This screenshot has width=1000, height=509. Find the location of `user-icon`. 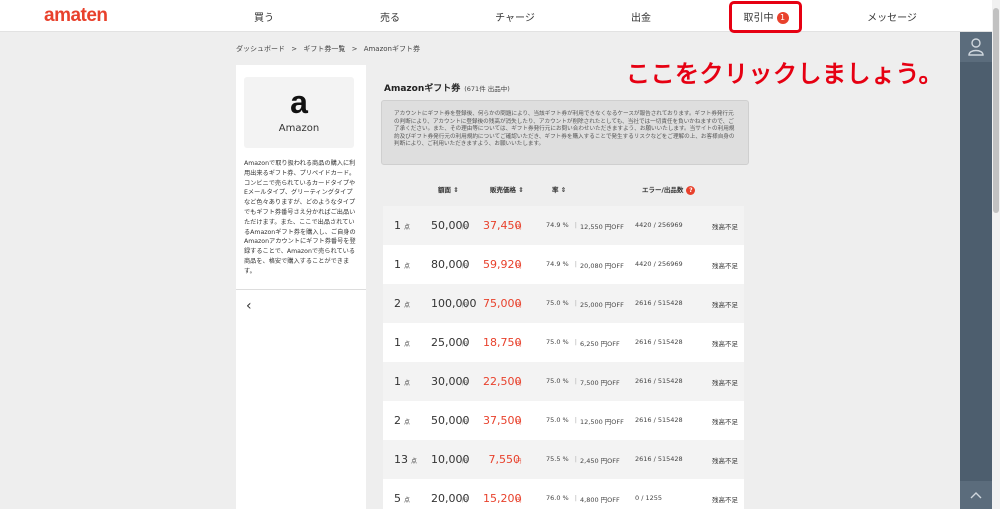

user-icon is located at coordinates (976, 47).